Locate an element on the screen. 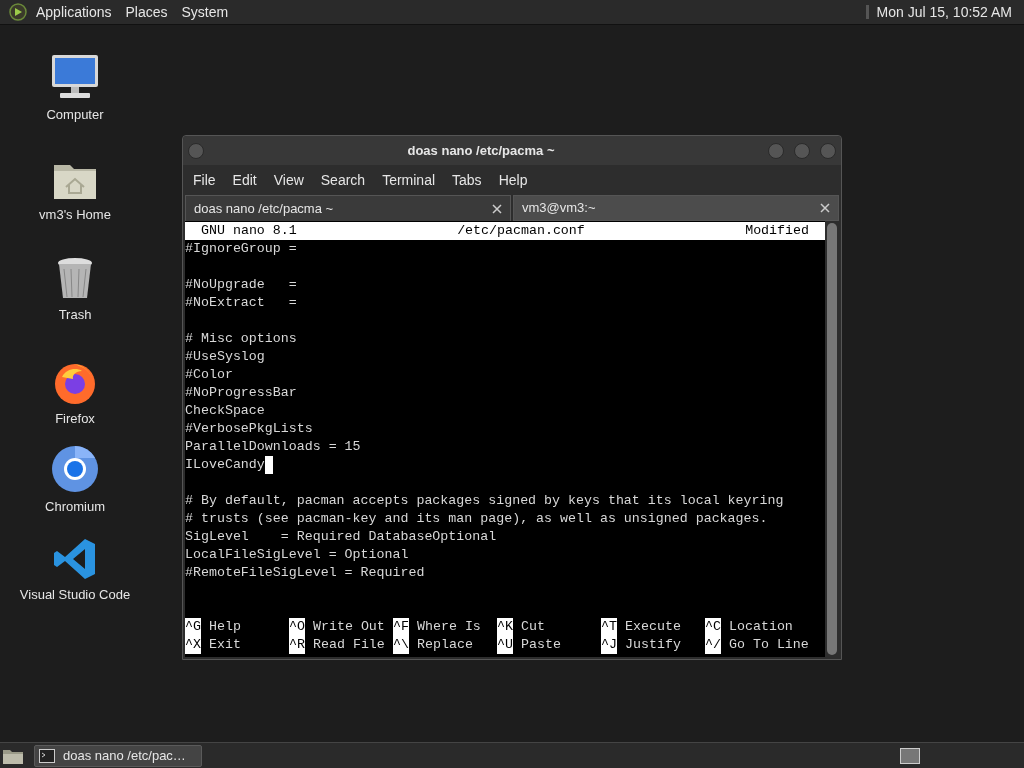  menu-item: Tabs is located at coordinates (467, 180).